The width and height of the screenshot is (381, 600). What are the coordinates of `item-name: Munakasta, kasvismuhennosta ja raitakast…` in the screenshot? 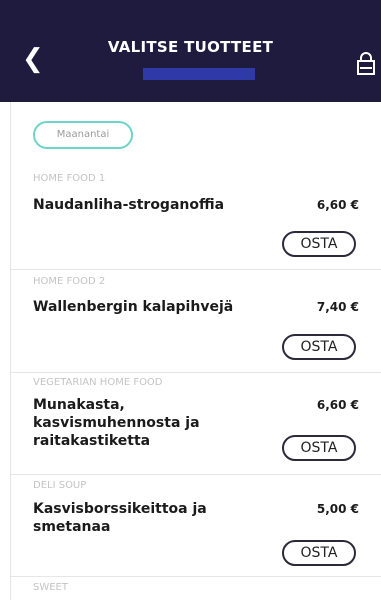 It's located at (116, 423).